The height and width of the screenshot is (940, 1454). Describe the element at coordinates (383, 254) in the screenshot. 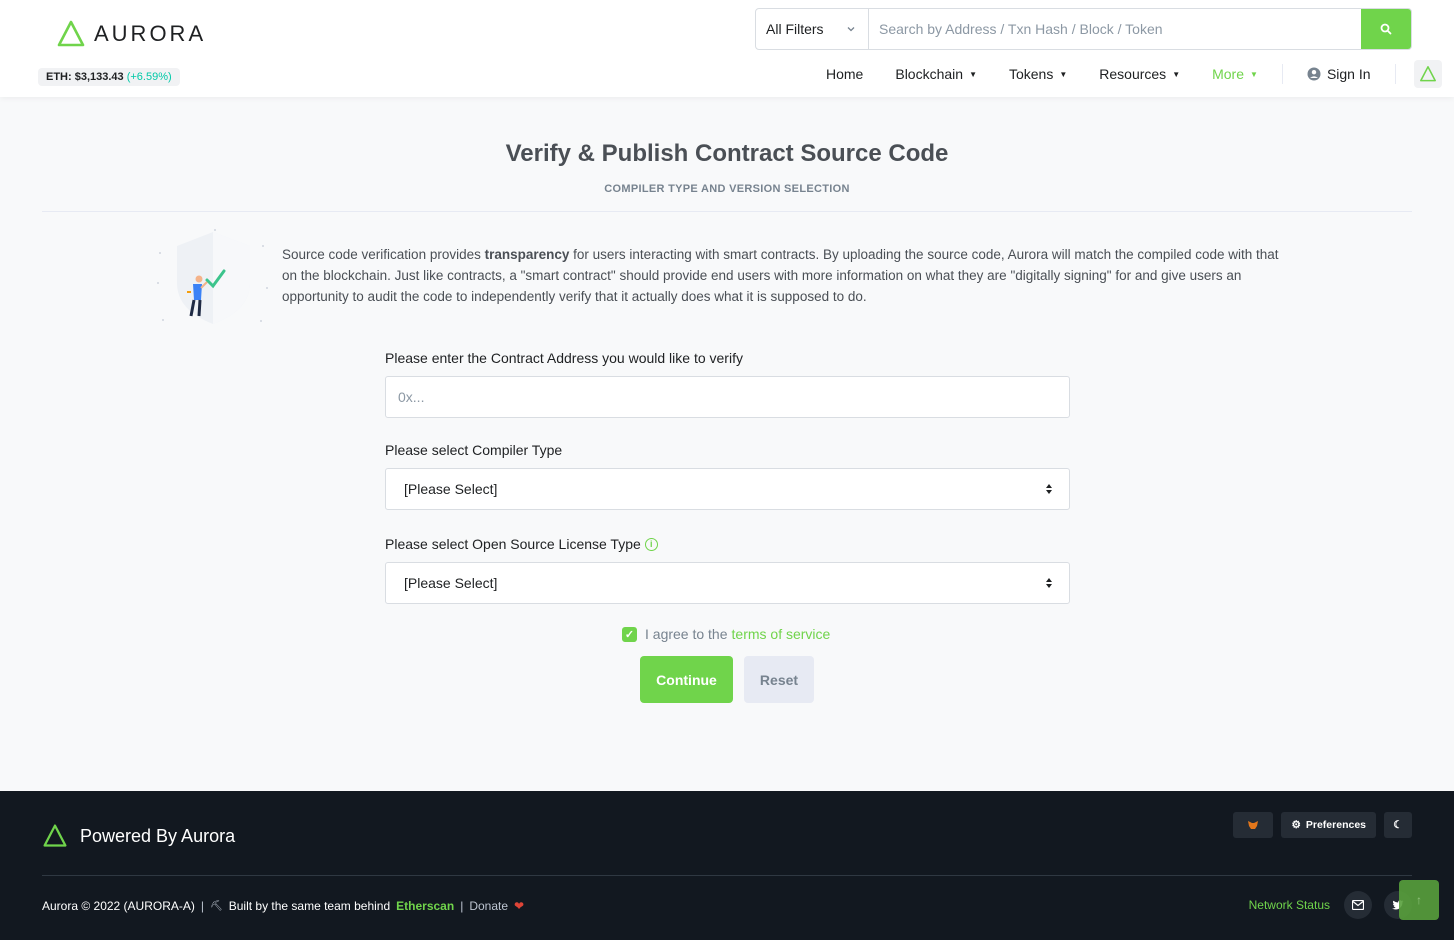

I see `intro-text-start: Source code verification provides` at that location.